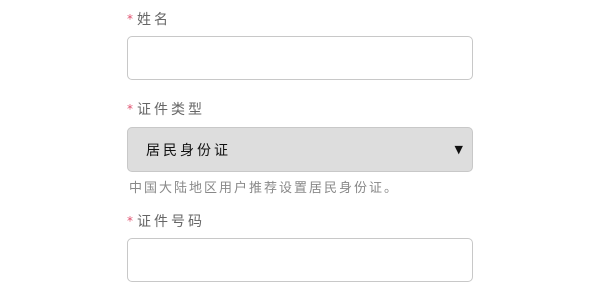  I want to click on id-type-label: 证件类型, so click(171, 110).